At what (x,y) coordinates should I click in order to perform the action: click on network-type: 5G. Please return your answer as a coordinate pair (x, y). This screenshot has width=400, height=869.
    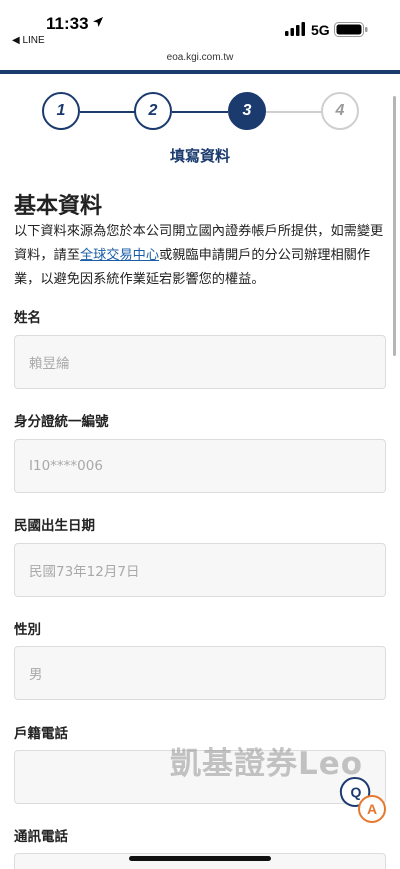
    Looking at the image, I should click on (320, 30).